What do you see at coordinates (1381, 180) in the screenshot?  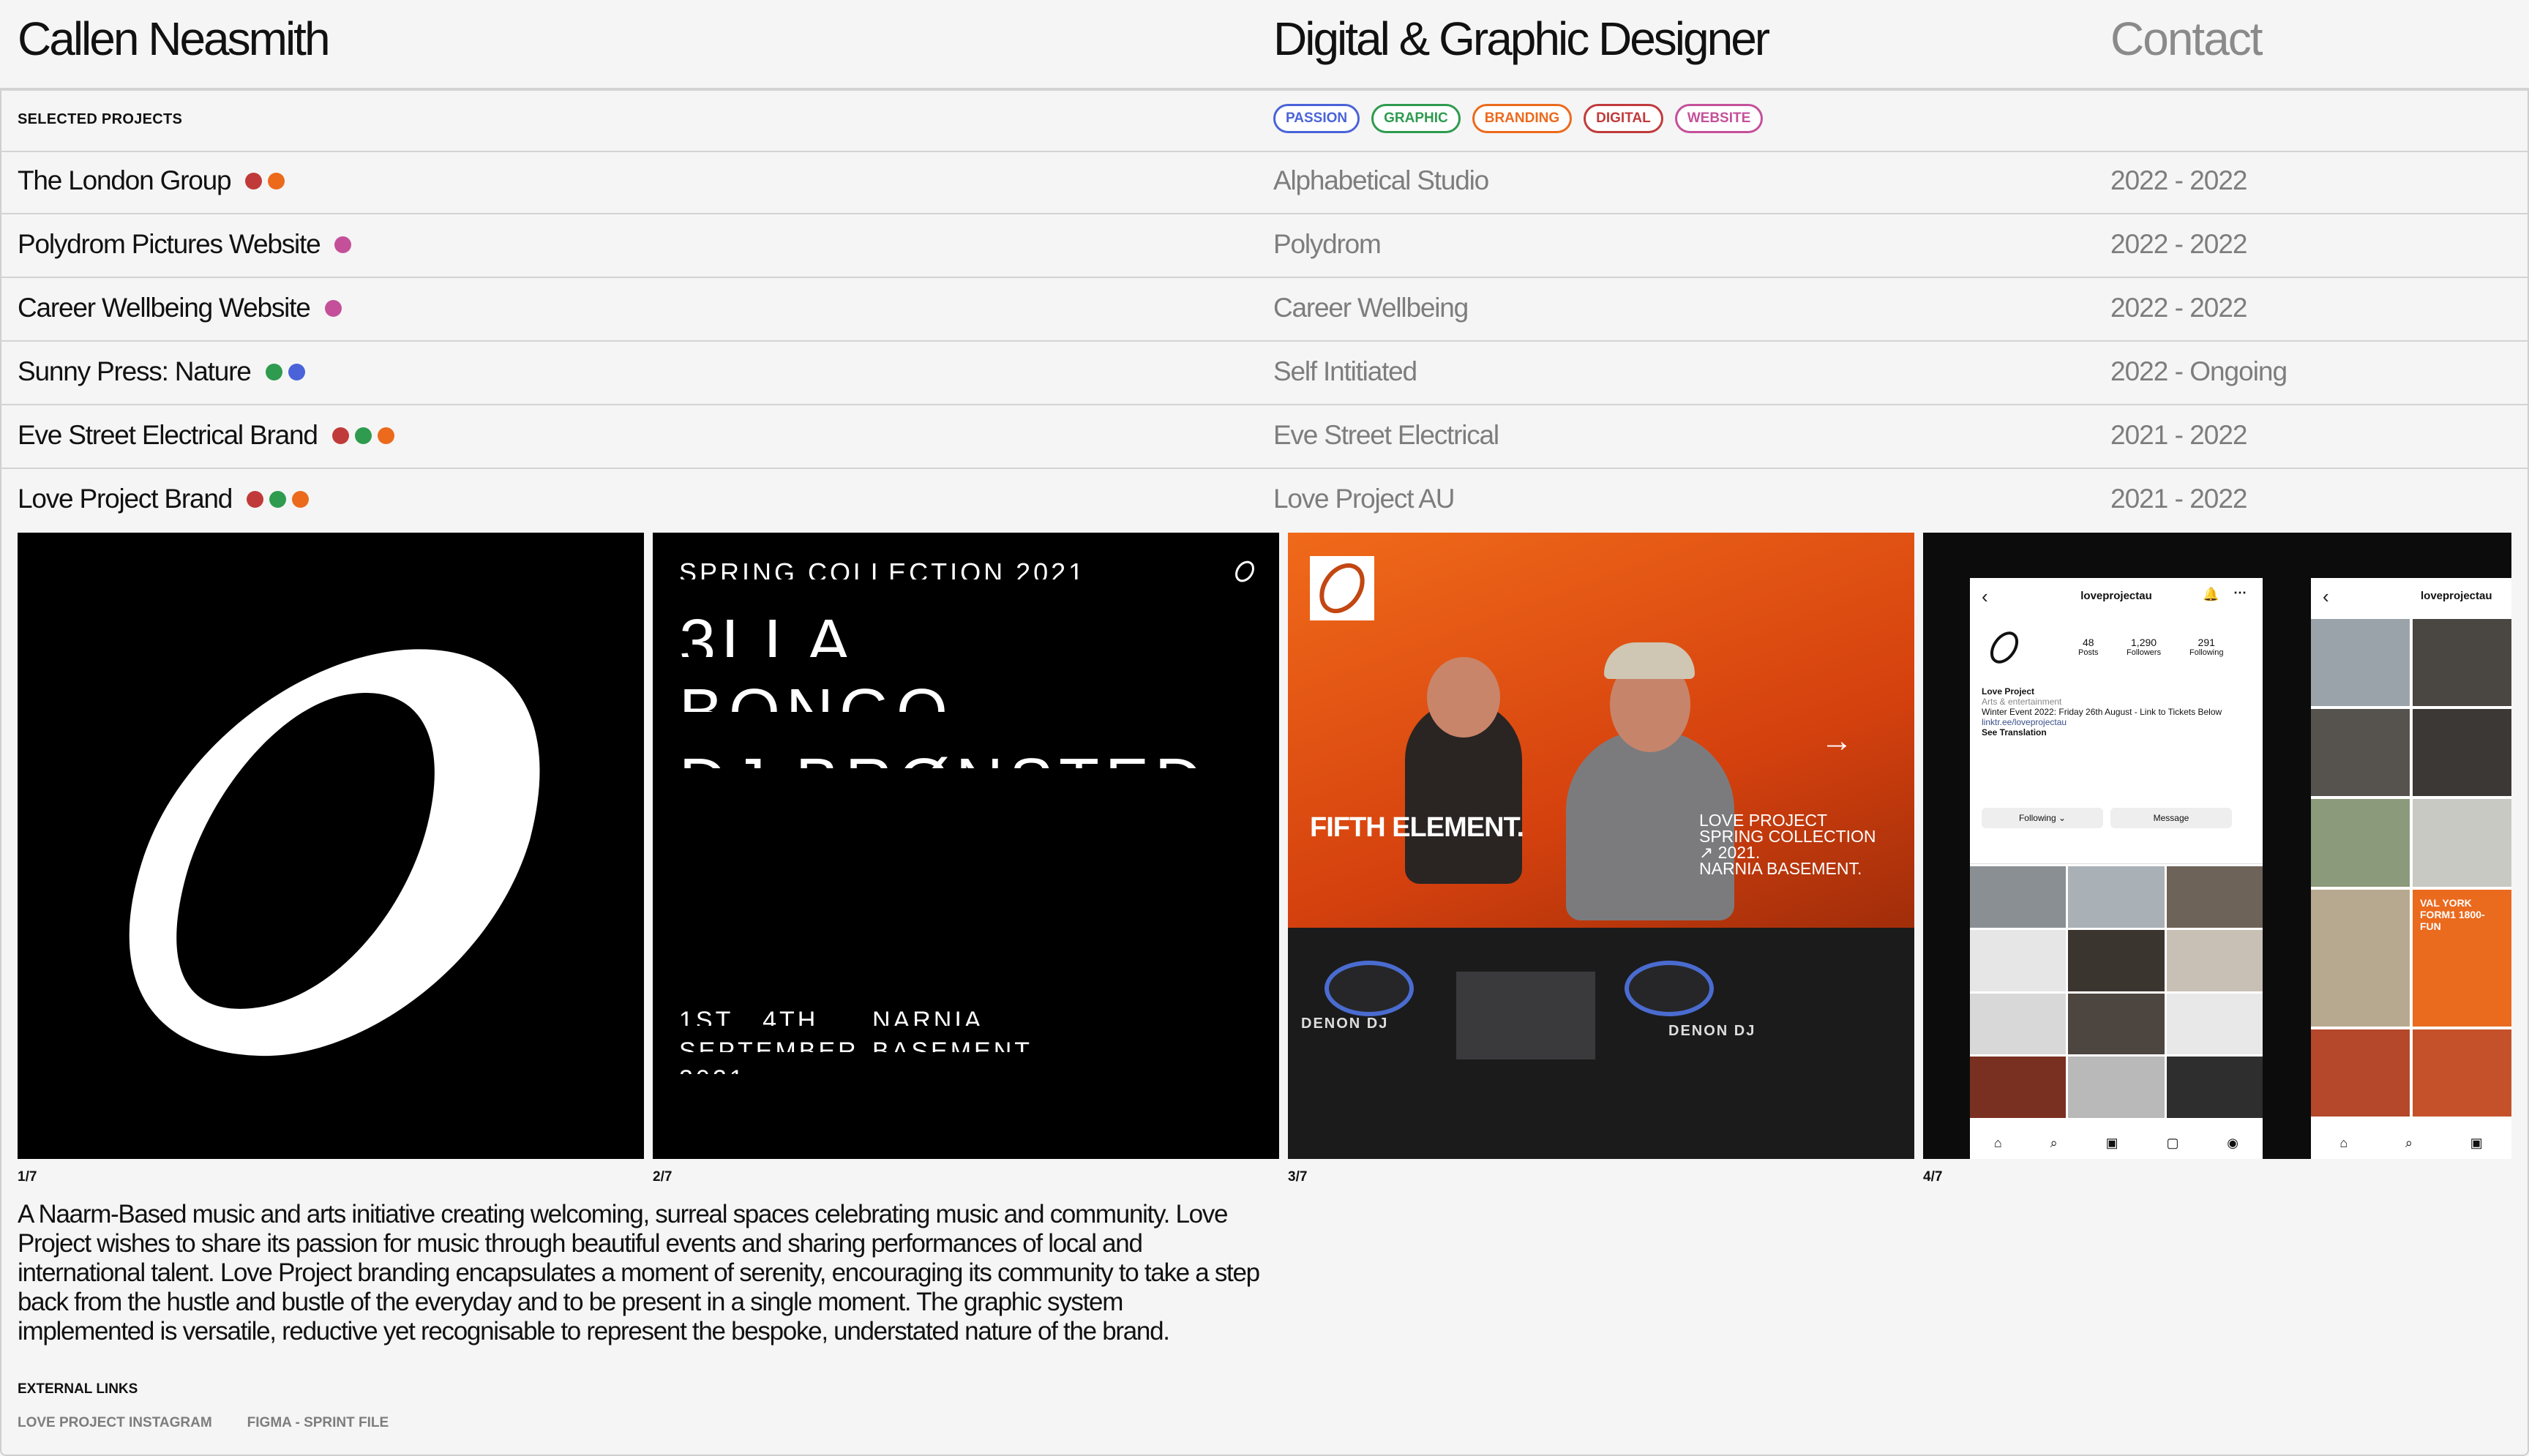 I see `project-client: Alphabetical Studio` at bounding box center [1381, 180].